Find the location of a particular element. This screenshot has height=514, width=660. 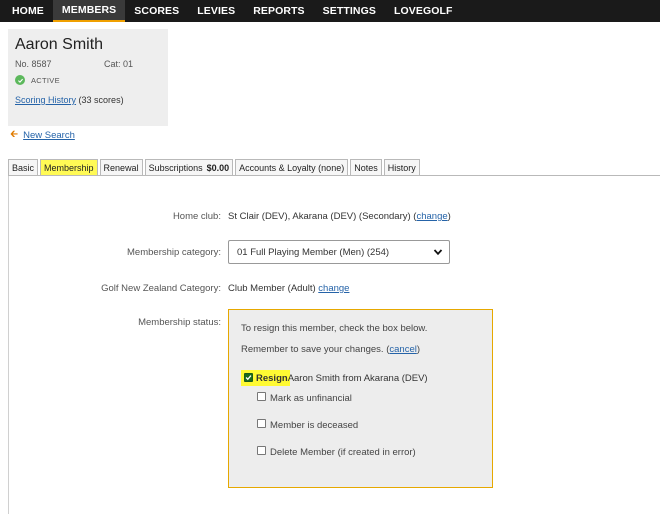

tab-divider is located at coordinates (334, 175).